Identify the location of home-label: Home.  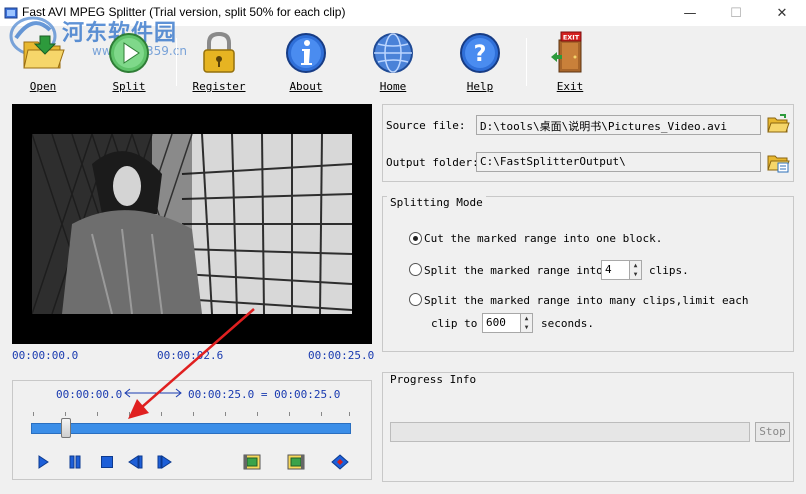
(393, 86).